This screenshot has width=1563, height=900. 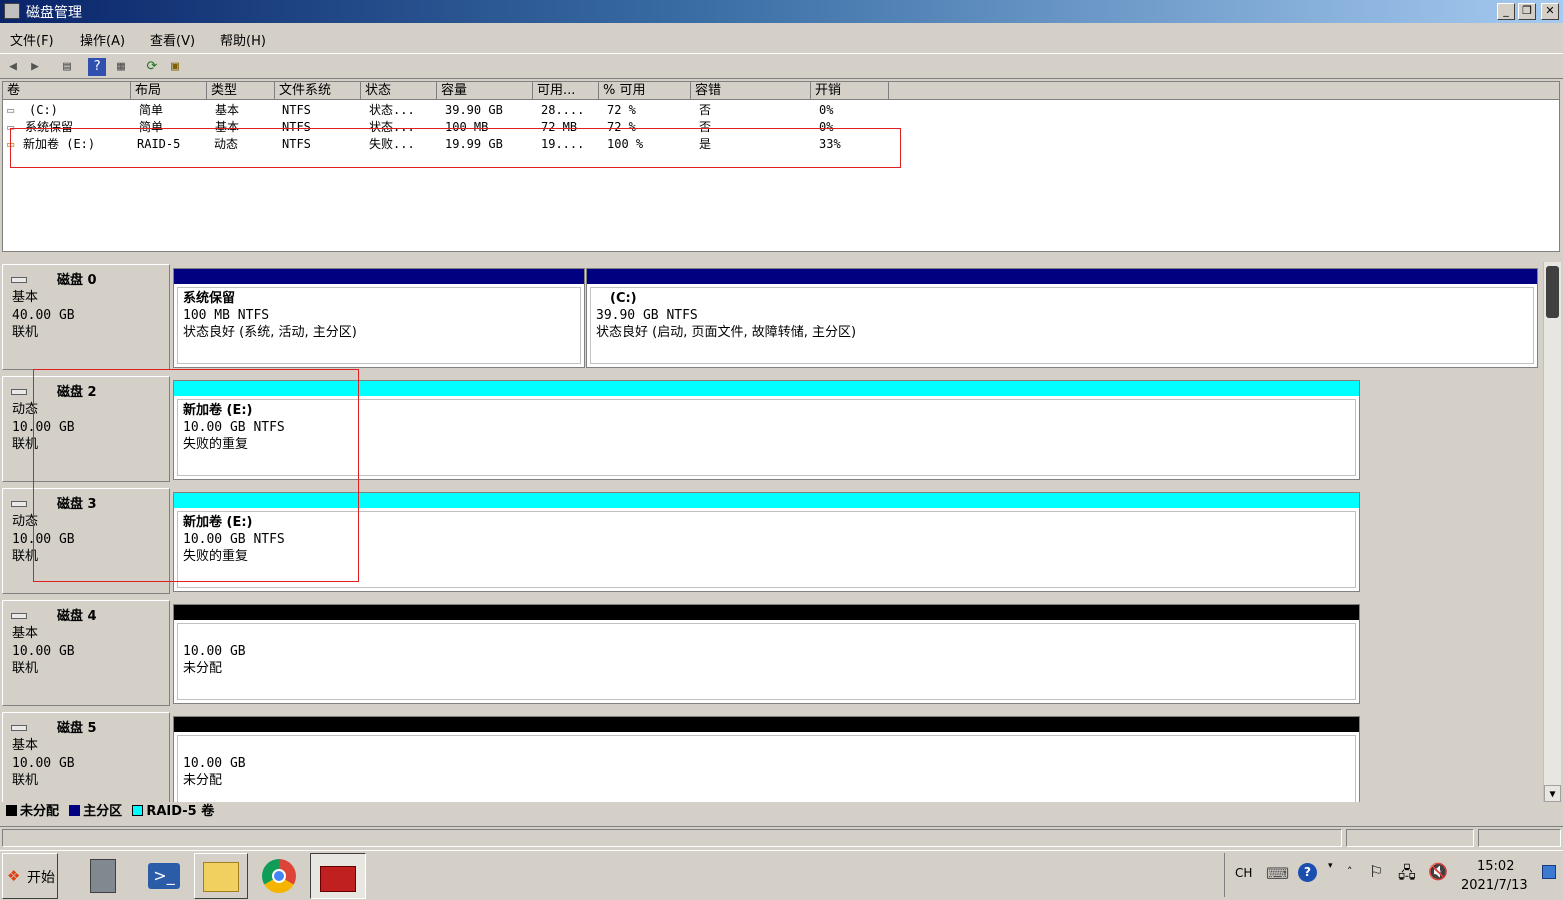 What do you see at coordinates (180, 811) in the screenshot?
I see `legend-raid5: RAID-5 卷` at bounding box center [180, 811].